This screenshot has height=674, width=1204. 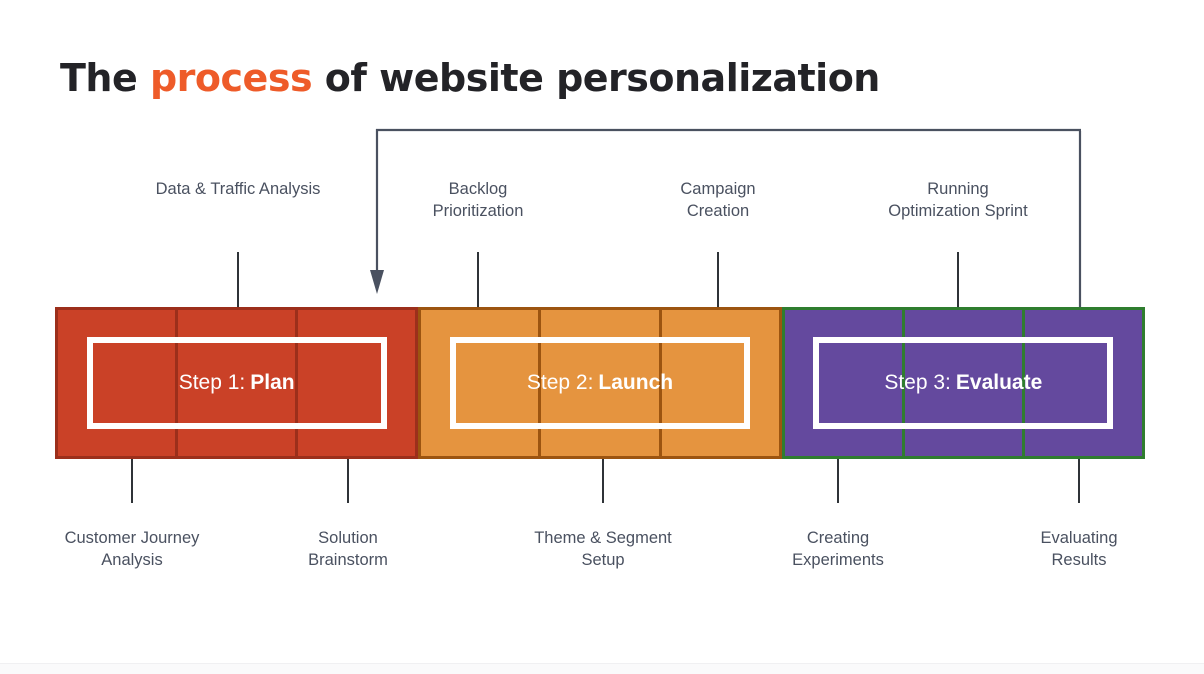 What do you see at coordinates (838, 481) in the screenshot?
I see `tick-creating-experiments` at bounding box center [838, 481].